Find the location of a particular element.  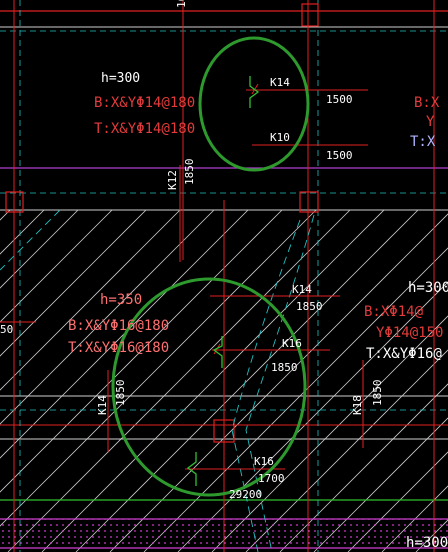

slab-thickness-a: h=300 is located at coordinates (120, 78).